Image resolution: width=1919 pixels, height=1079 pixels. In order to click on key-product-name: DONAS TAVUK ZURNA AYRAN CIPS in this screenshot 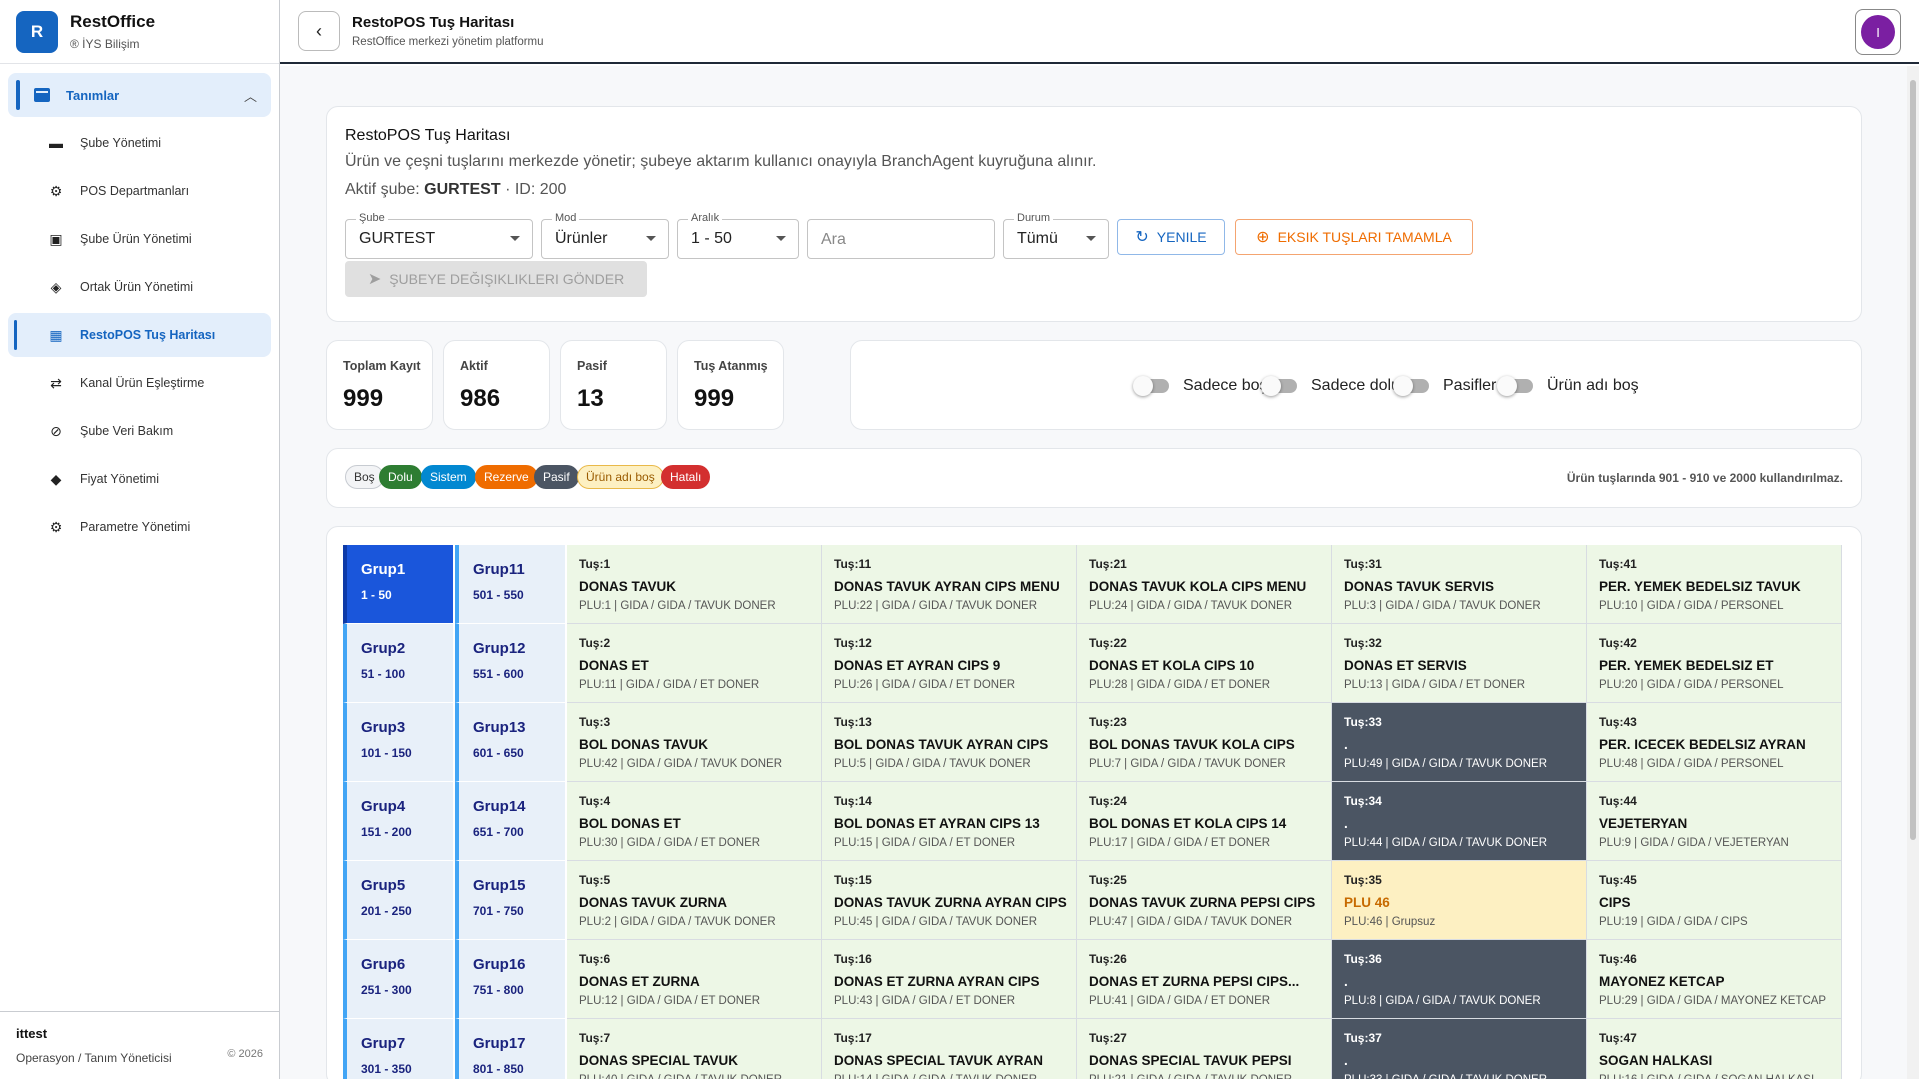, I will do `click(950, 902)`.